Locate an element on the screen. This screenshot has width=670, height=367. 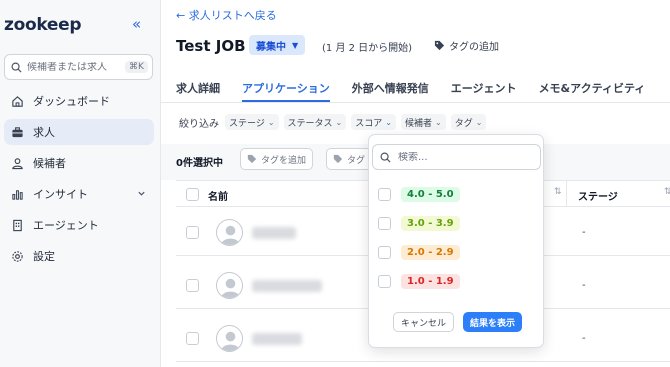
sidebar-item-label: ダッシュボード is located at coordinates (71, 101).